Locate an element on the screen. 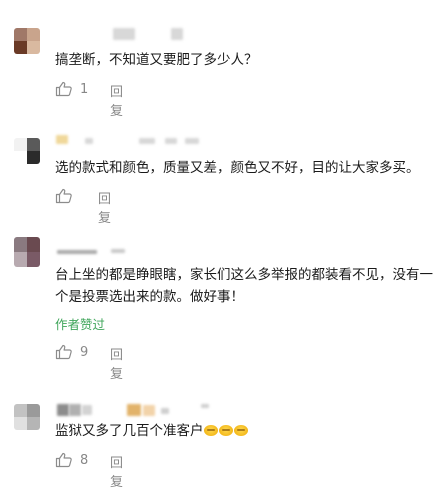 Image resolution: width=447 pixels, height=494 pixels. comment-actions: 1 回复 is located at coordinates (89, 99).